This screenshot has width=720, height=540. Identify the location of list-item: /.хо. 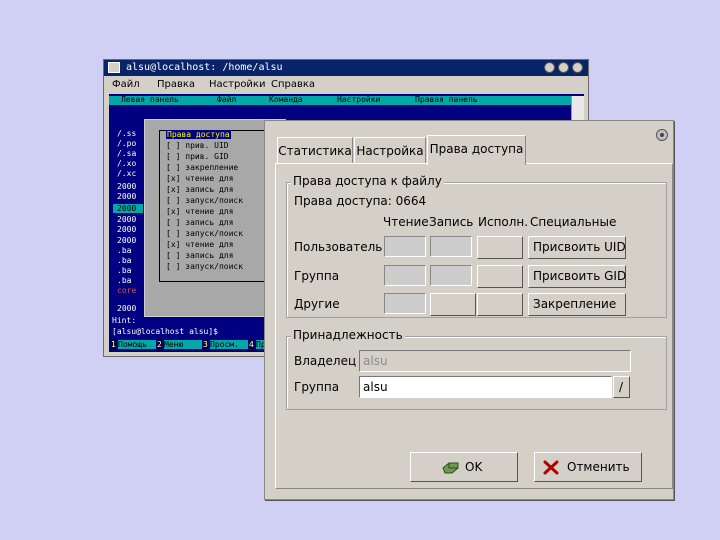
(126, 163).